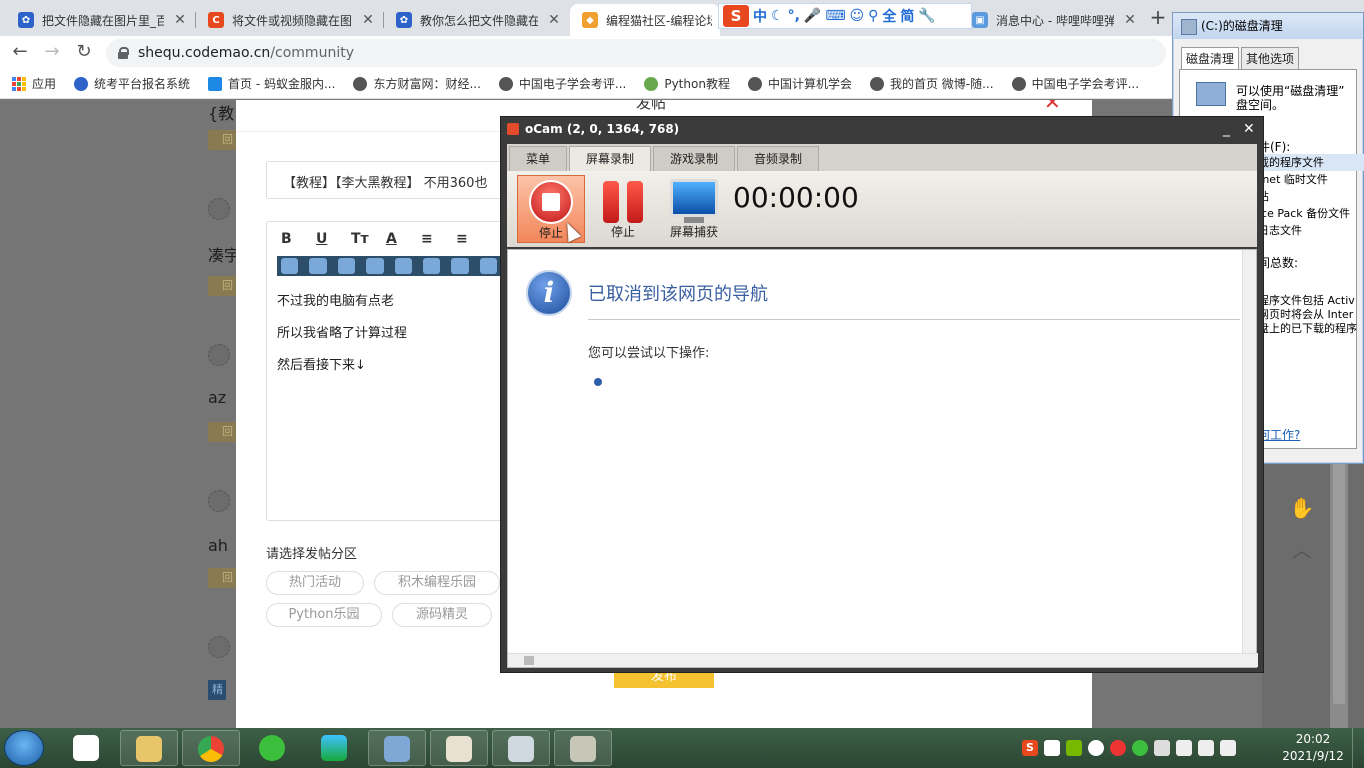  I want to click on microphone-icon: 🎤, so click(812, 16).